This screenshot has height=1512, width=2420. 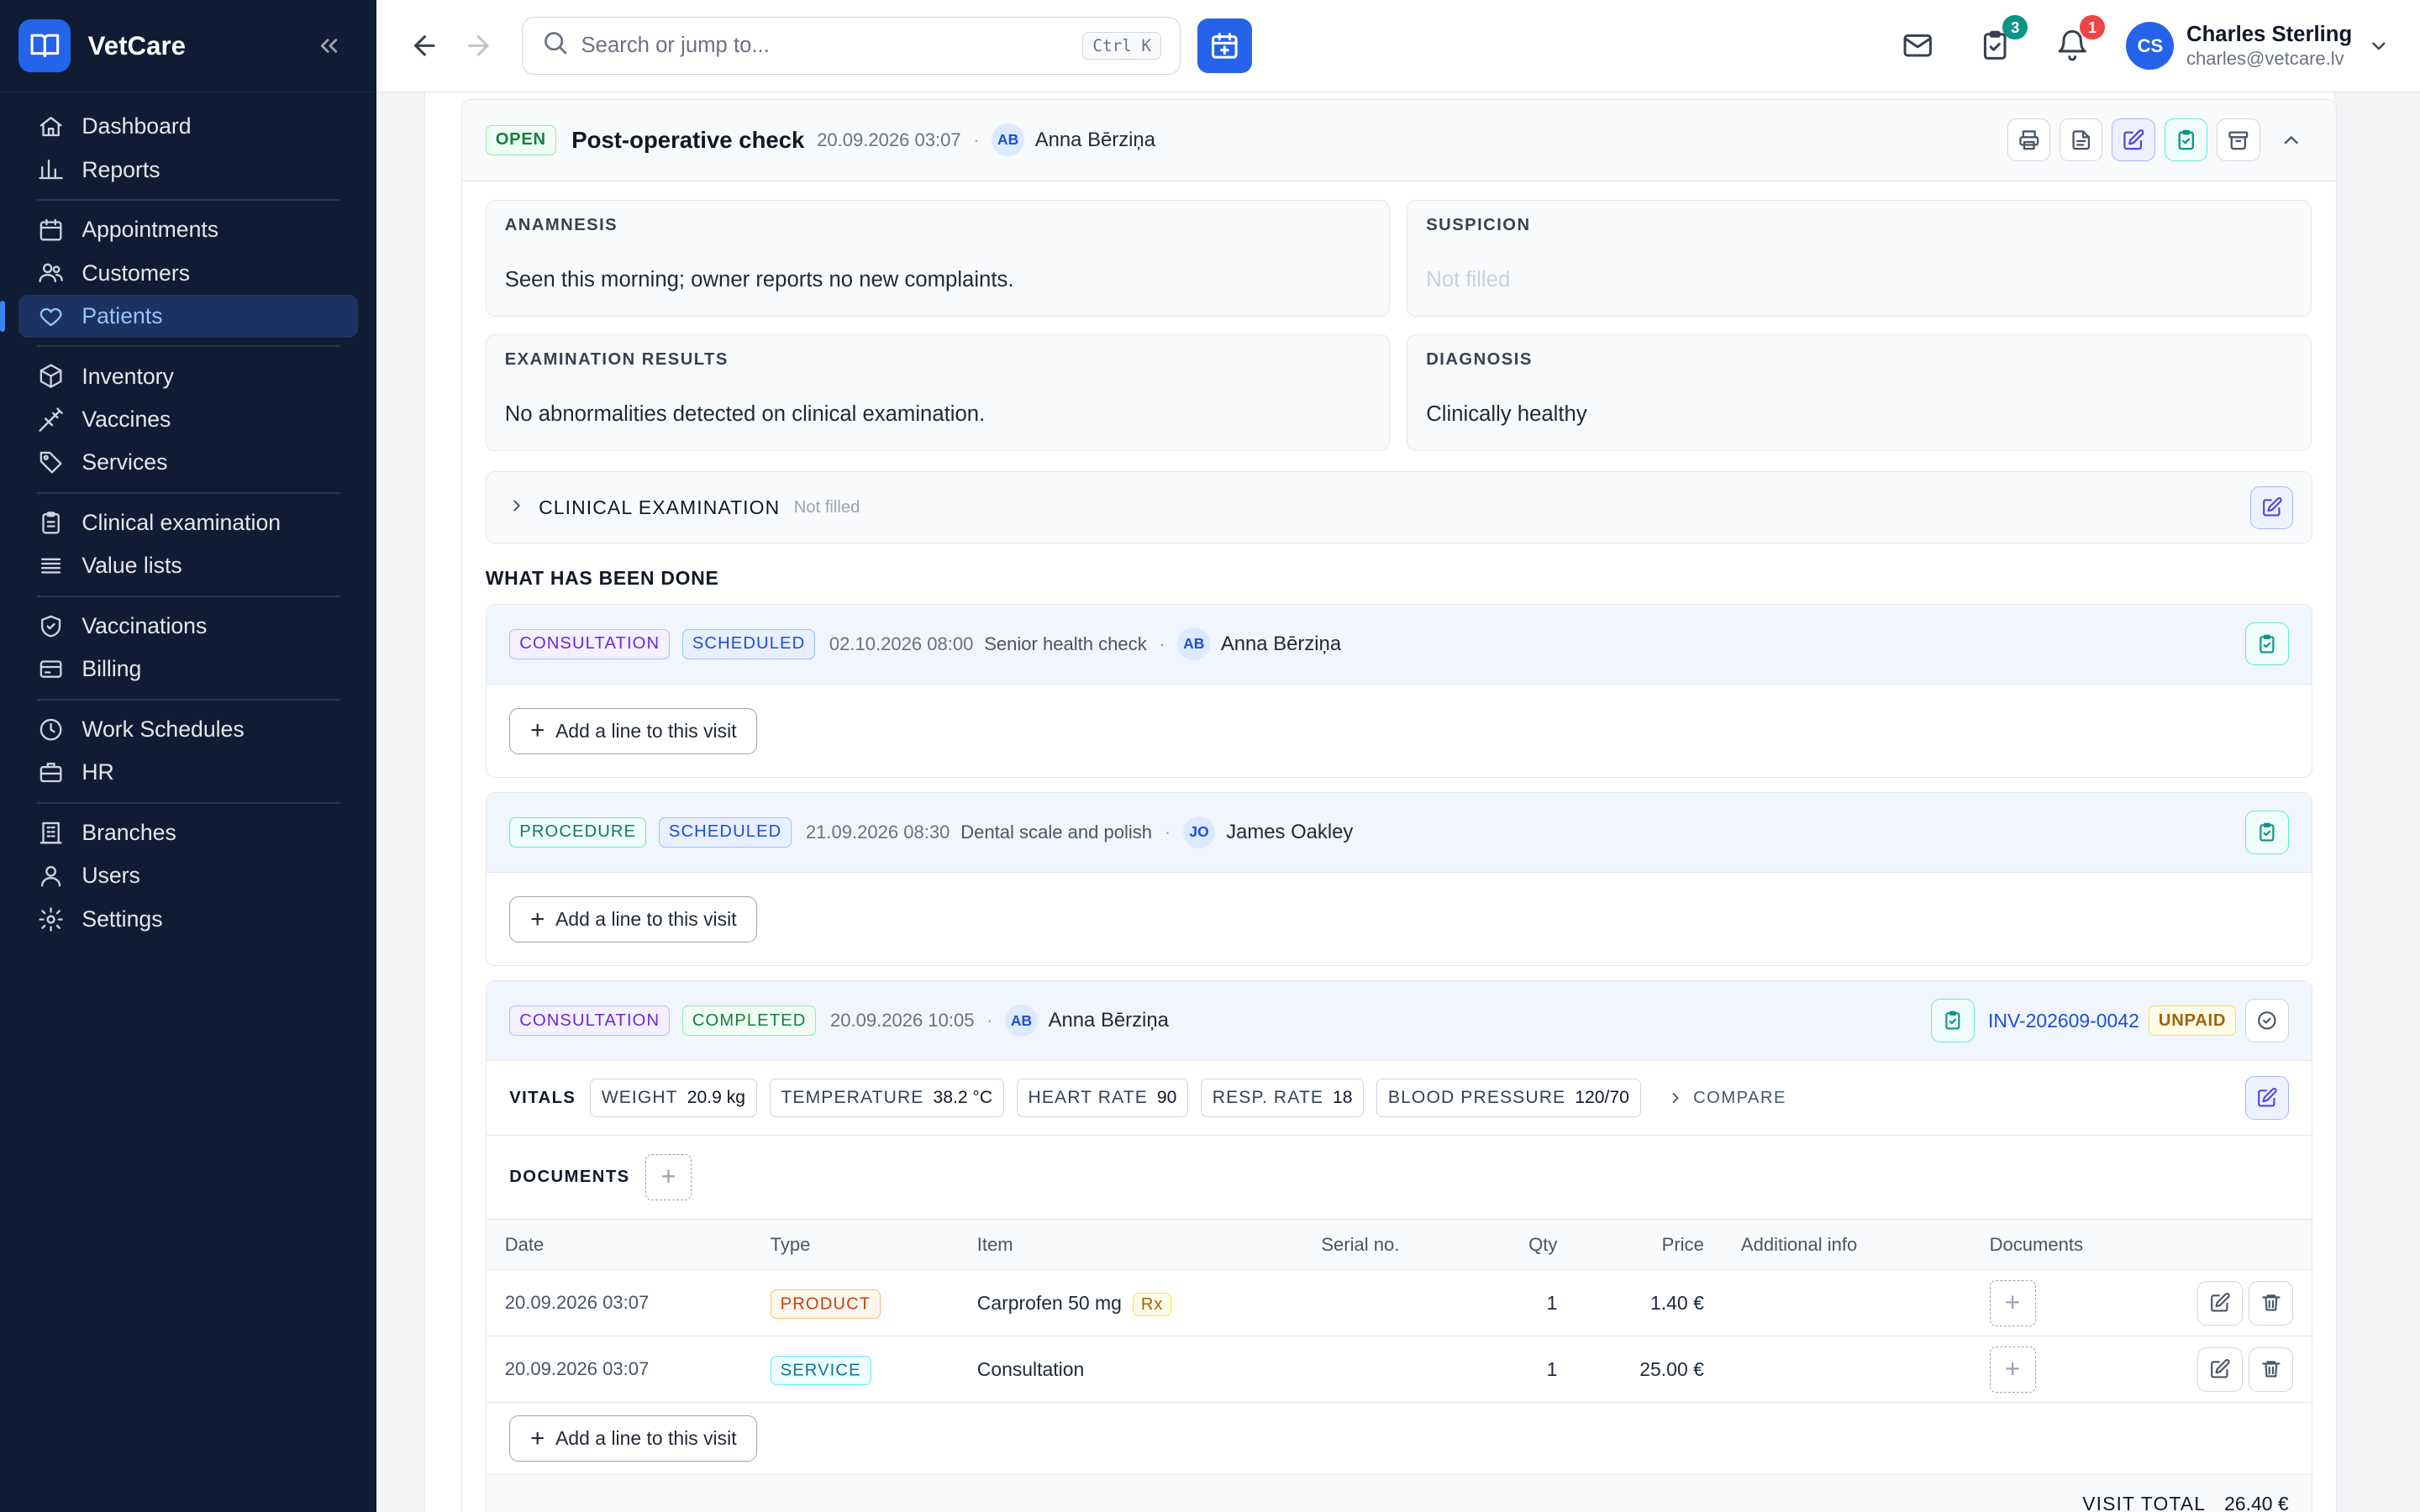 I want to click on vital-name: HEART RATE, so click(x=1088, y=1097).